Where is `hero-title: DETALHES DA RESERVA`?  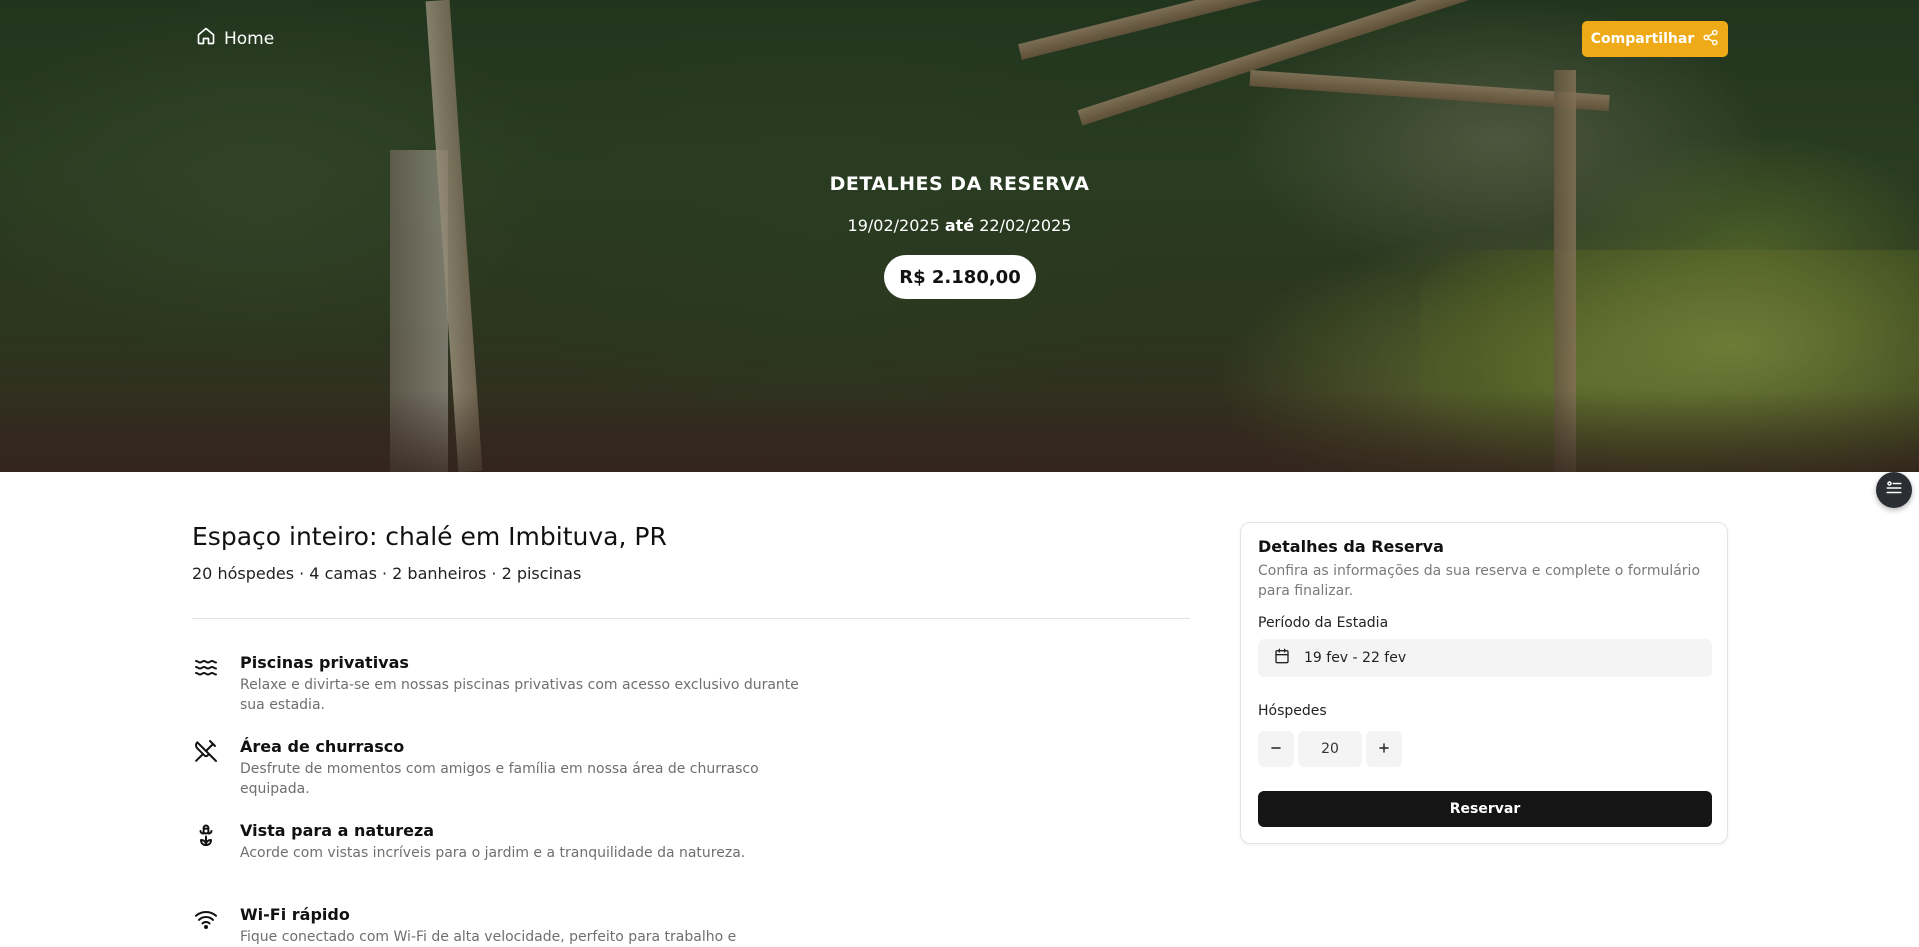 hero-title: DETALHES DA RESERVA is located at coordinates (959, 184).